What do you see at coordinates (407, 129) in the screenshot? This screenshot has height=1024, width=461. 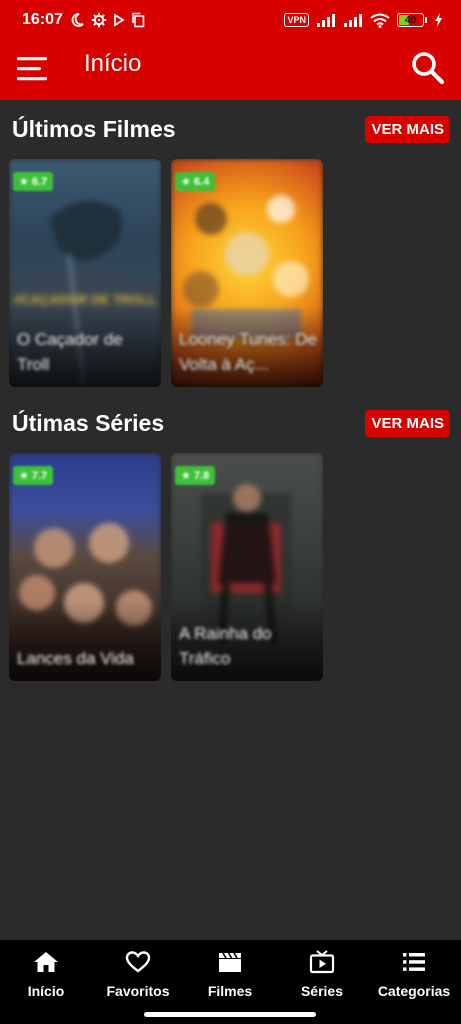 I see `see-more-movies-button: VER MAIS` at bounding box center [407, 129].